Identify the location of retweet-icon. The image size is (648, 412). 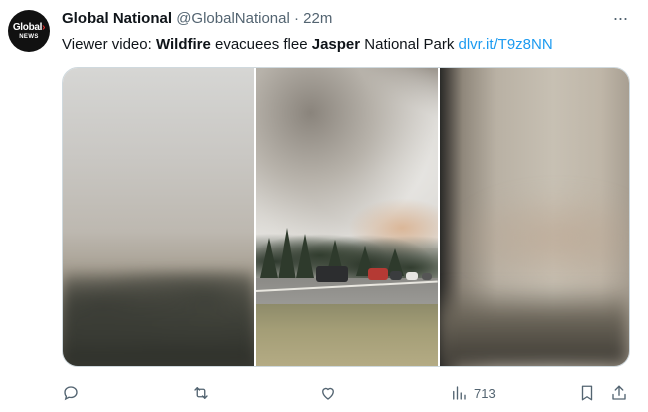
(201, 393).